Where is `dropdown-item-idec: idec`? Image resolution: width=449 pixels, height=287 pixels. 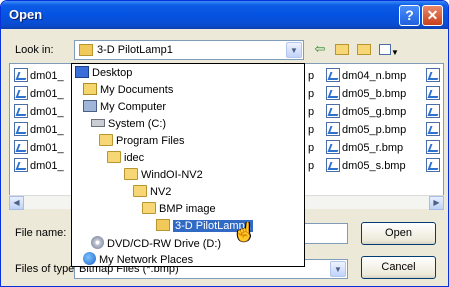
dropdown-item-idec: idec is located at coordinates (125, 158).